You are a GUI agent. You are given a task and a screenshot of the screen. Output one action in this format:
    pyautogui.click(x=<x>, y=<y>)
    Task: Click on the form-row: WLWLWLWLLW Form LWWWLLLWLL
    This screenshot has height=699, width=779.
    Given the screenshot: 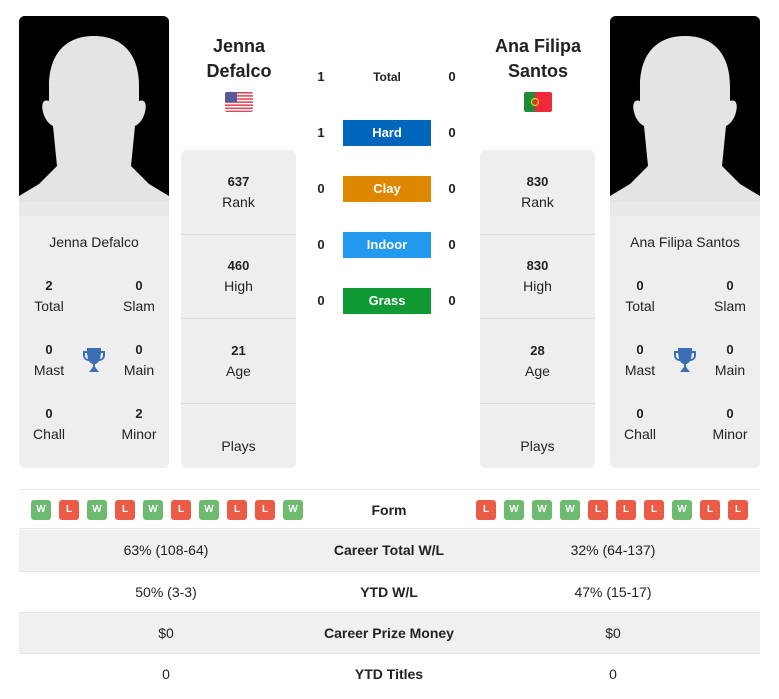 What is the action you would take?
    pyautogui.click(x=389, y=509)
    